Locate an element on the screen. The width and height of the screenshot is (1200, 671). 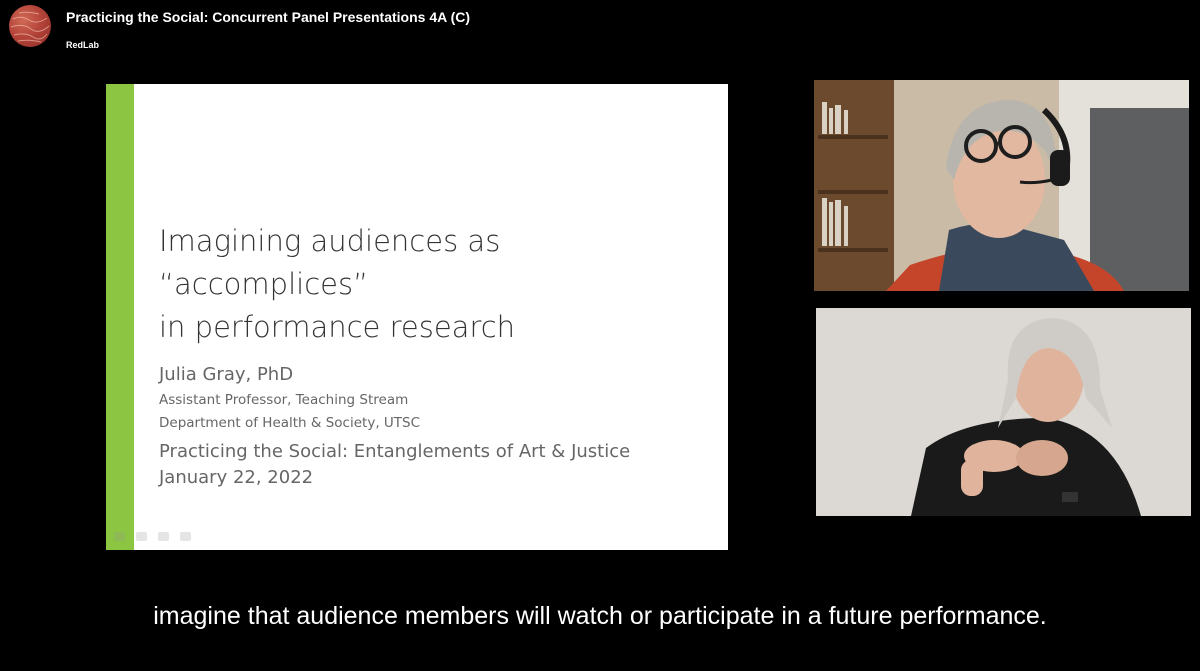
speaker-video-icon is located at coordinates (1001, 185).